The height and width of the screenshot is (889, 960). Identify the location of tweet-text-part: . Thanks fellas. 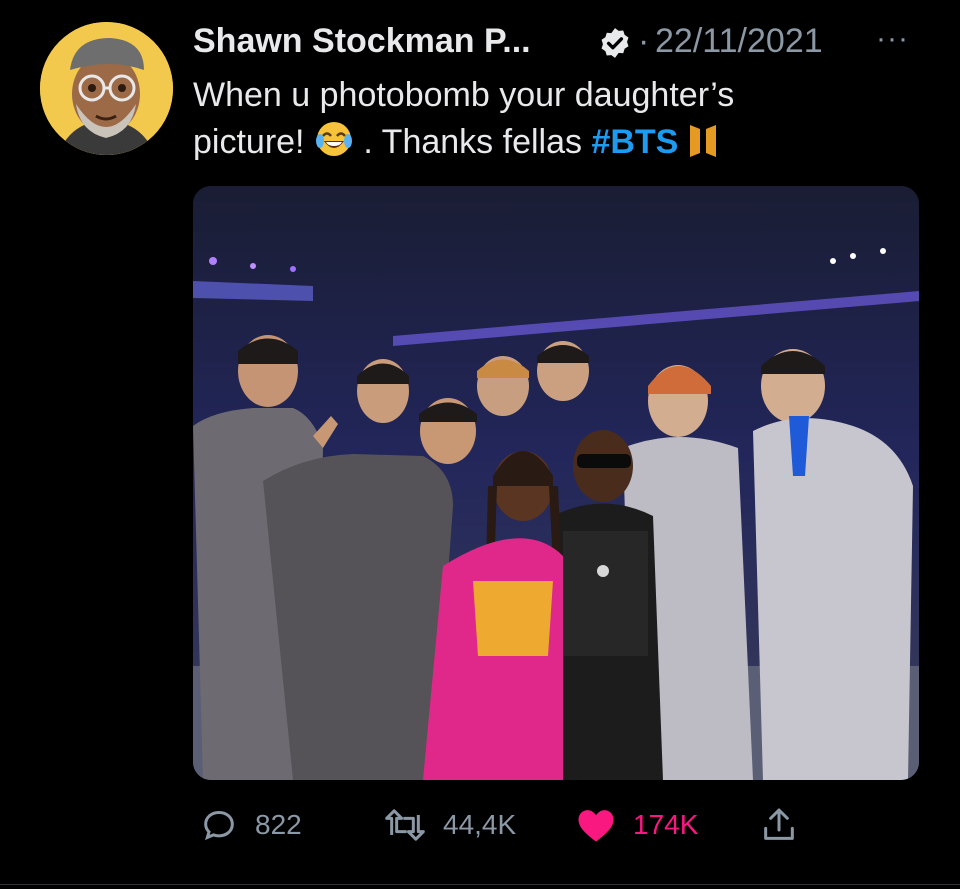
(472, 142).